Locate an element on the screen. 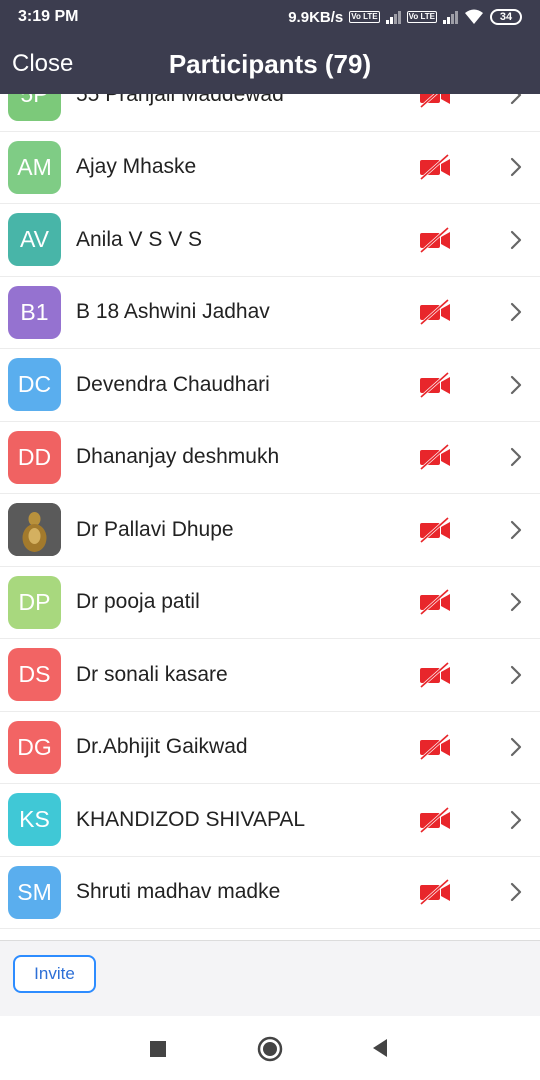  avatar: B1 is located at coordinates (34, 312).